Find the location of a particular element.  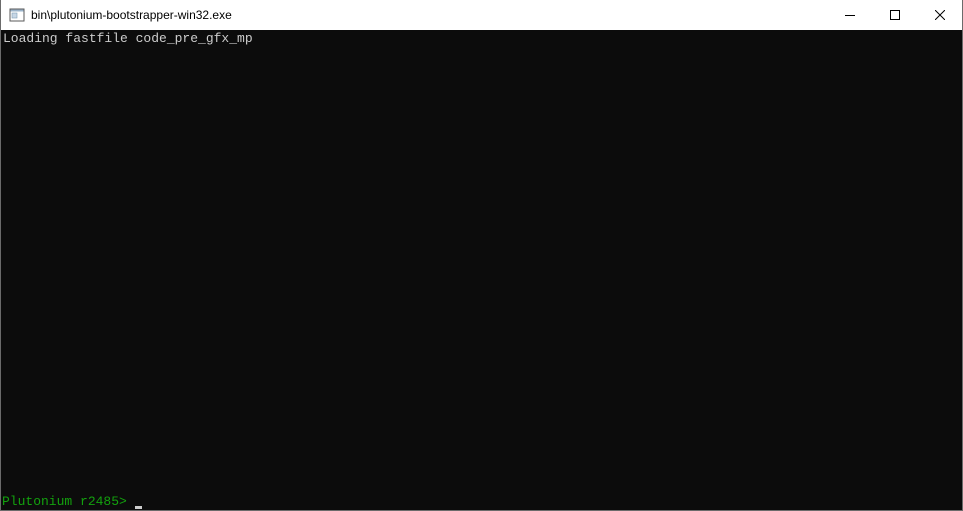

prompt-text: Plutonium r2485> is located at coordinates (64, 501).